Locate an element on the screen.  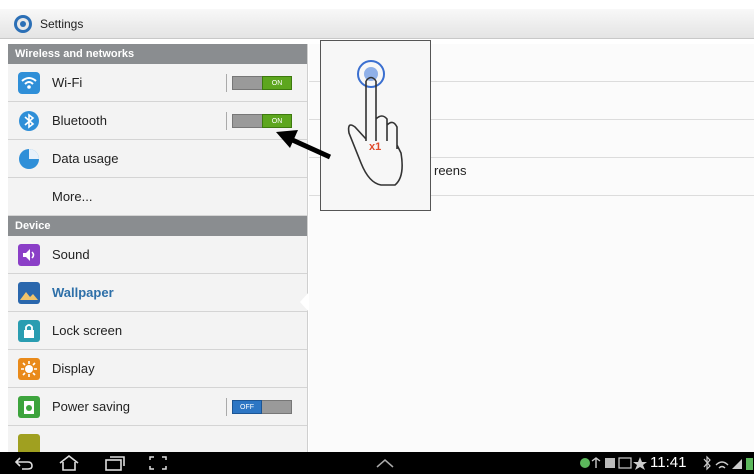
sidebar-item-label: Wi-Fi is located at coordinates (67, 82).